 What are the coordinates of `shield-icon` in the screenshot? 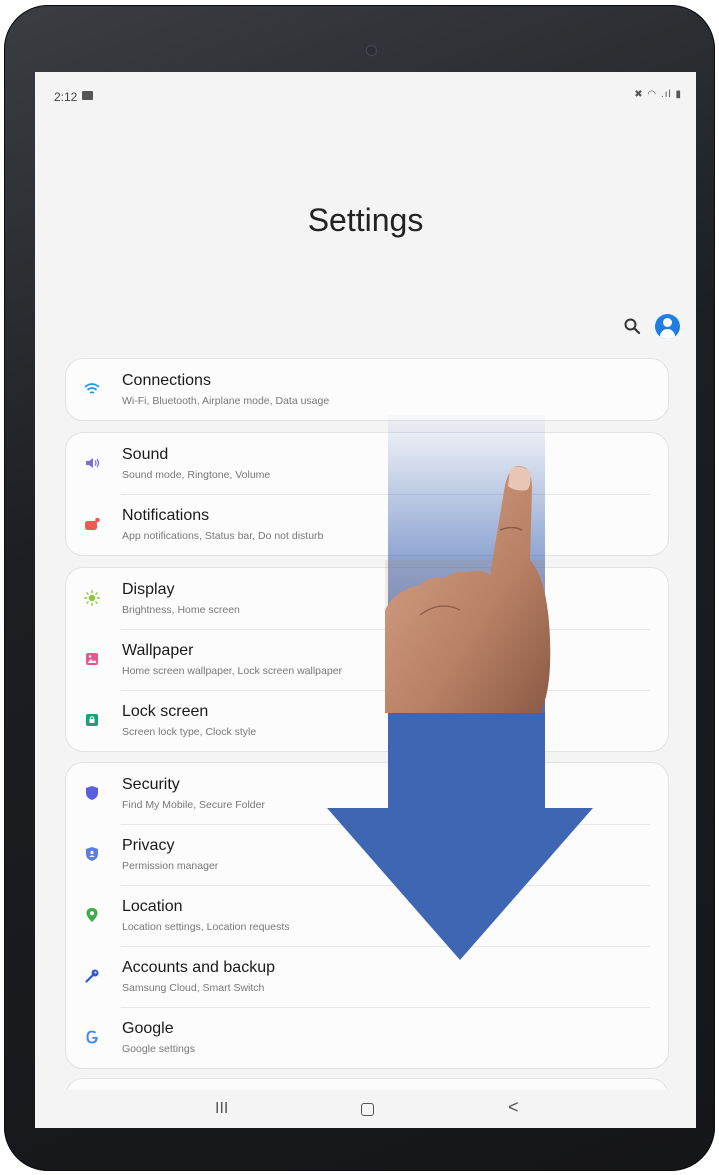 It's located at (92, 793).